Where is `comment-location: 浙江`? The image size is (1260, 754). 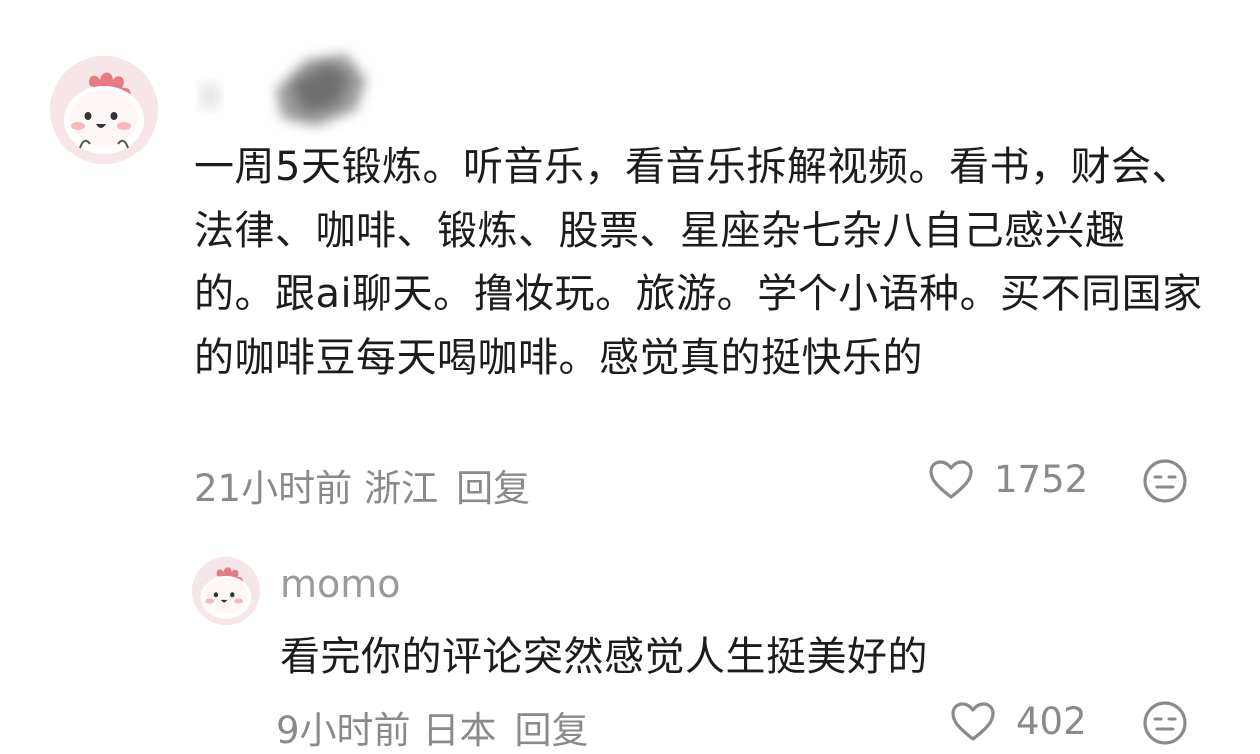 comment-location: 浙江 is located at coordinates (401, 488).